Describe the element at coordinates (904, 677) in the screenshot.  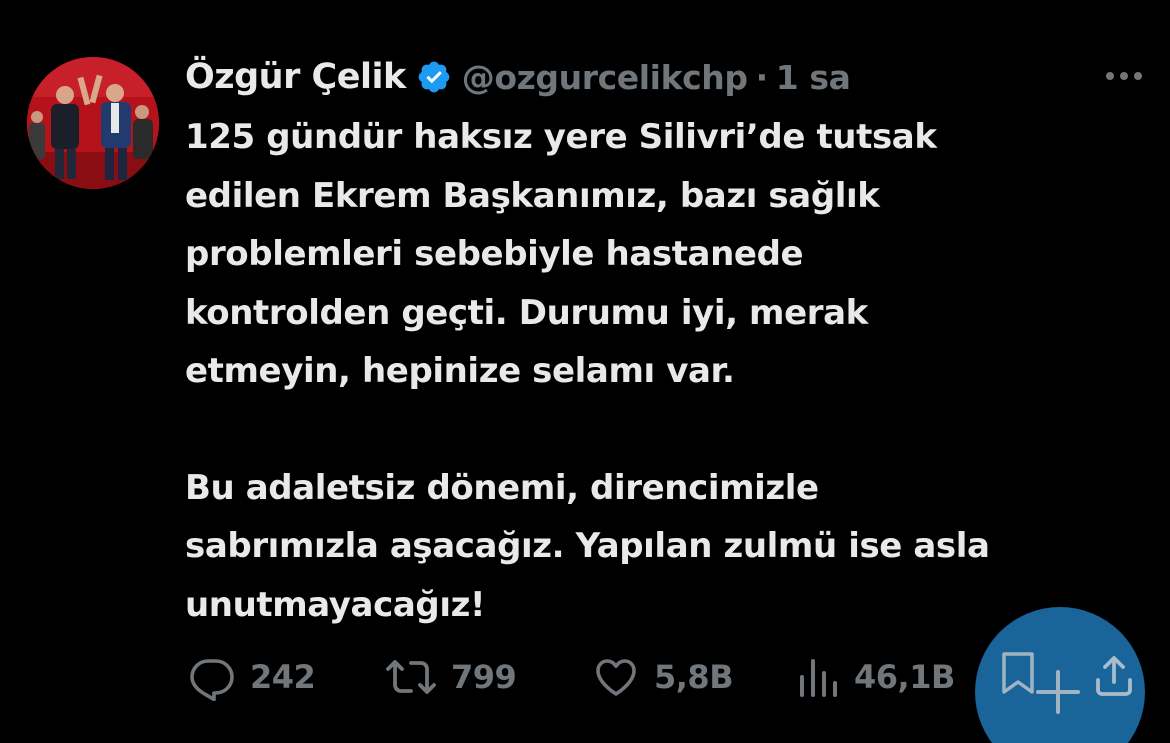
I see `views-count: 46,1B` at that location.